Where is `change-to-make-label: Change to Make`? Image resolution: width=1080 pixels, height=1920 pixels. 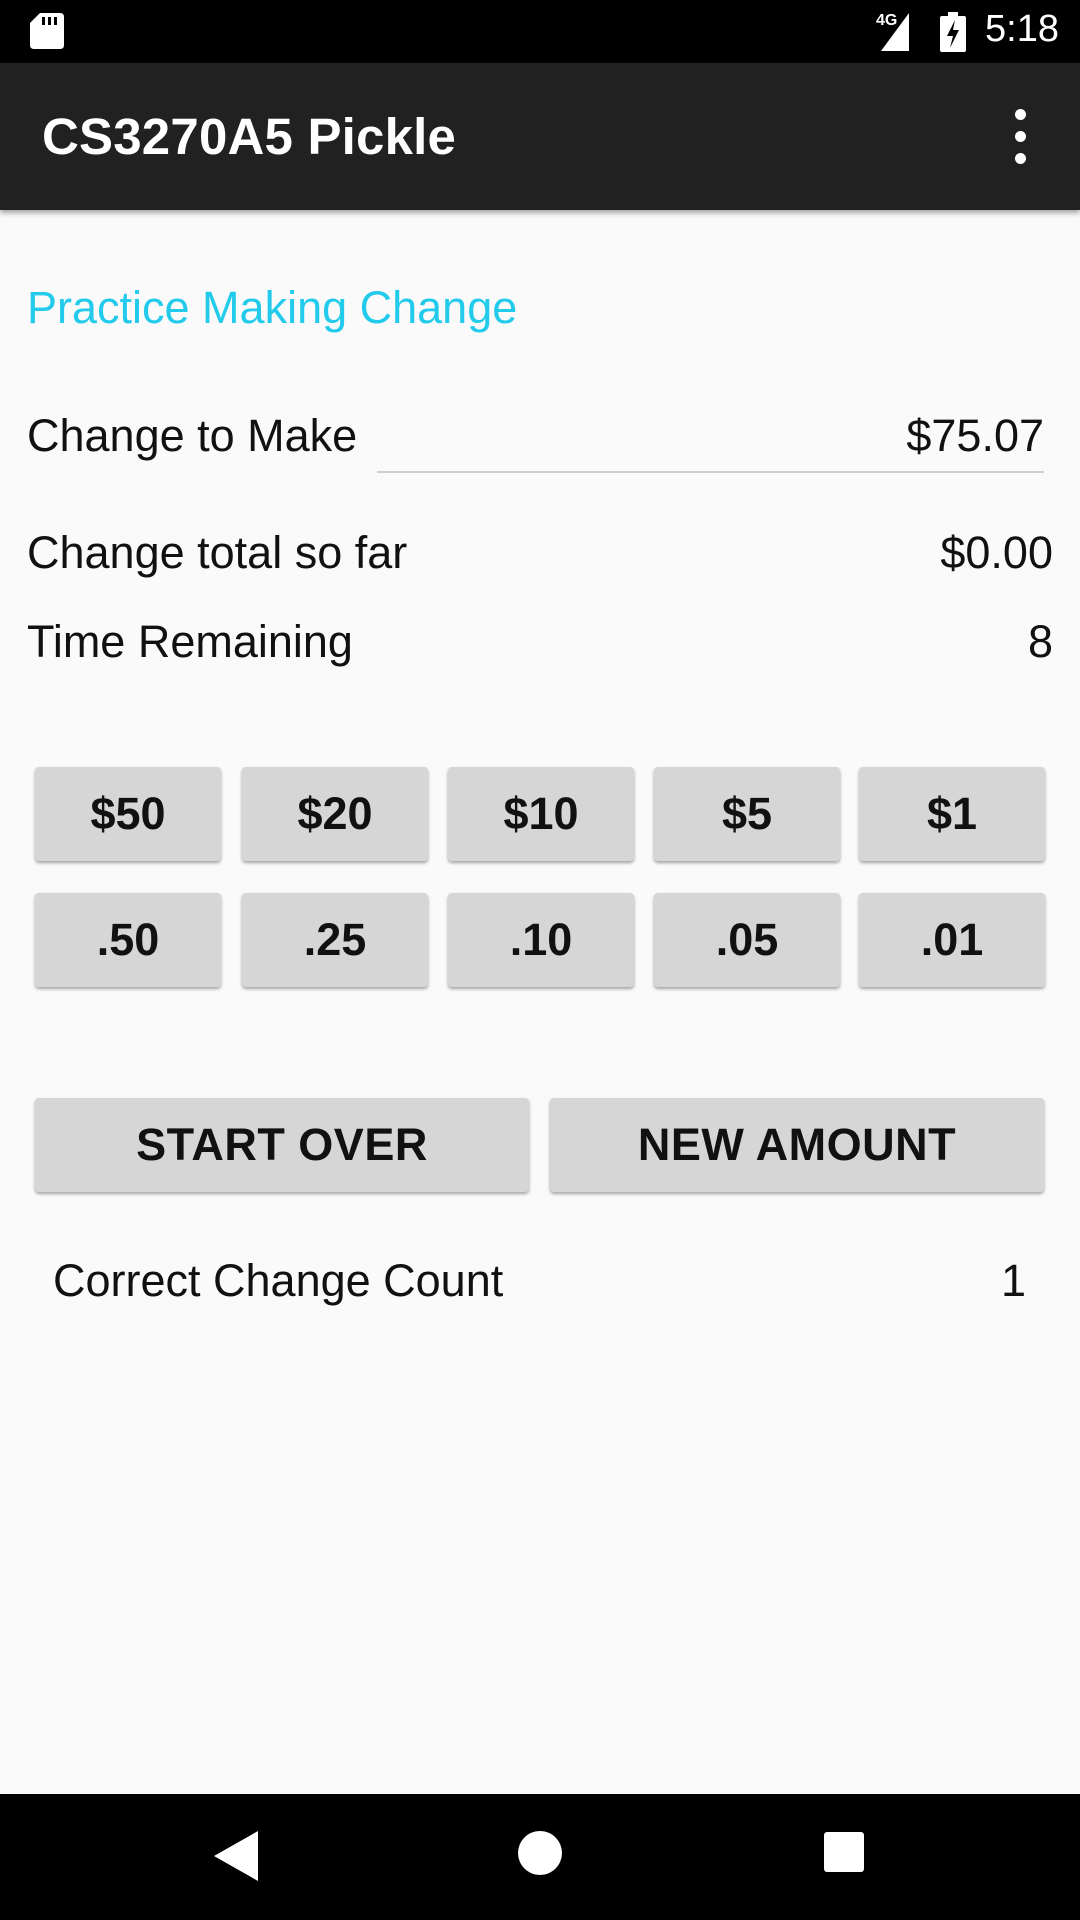
change-to-make-label: Change to Make is located at coordinates (192, 435).